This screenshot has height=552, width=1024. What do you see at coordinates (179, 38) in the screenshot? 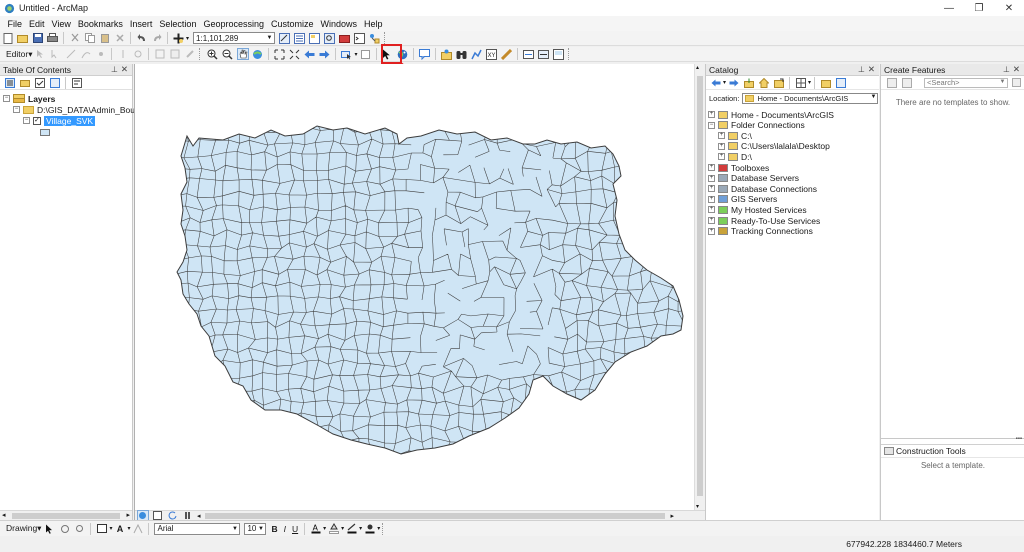
I see `add-data-icon` at bounding box center [179, 38].